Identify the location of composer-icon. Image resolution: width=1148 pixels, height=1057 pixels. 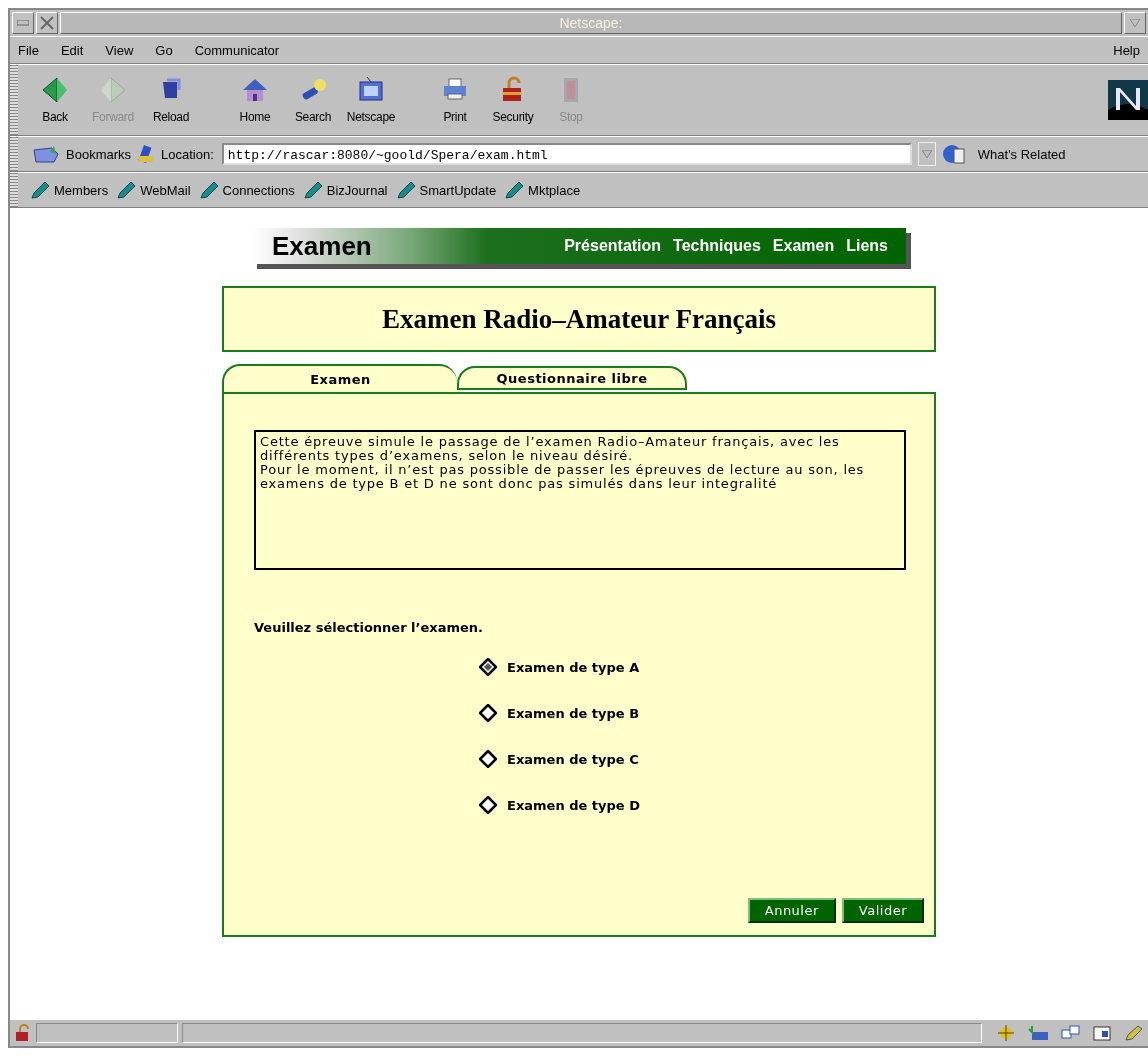
(1102, 1033).